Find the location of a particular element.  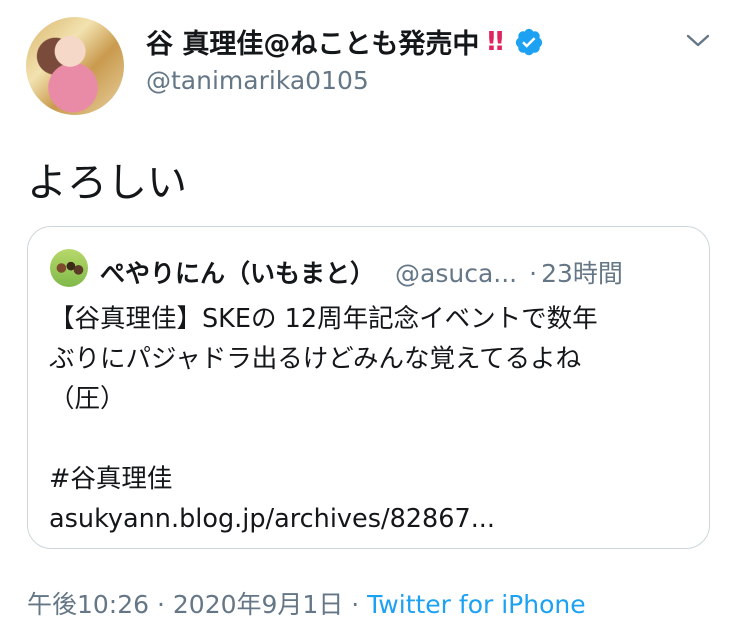

quoted-text-line: （圧） is located at coordinates (87, 399).